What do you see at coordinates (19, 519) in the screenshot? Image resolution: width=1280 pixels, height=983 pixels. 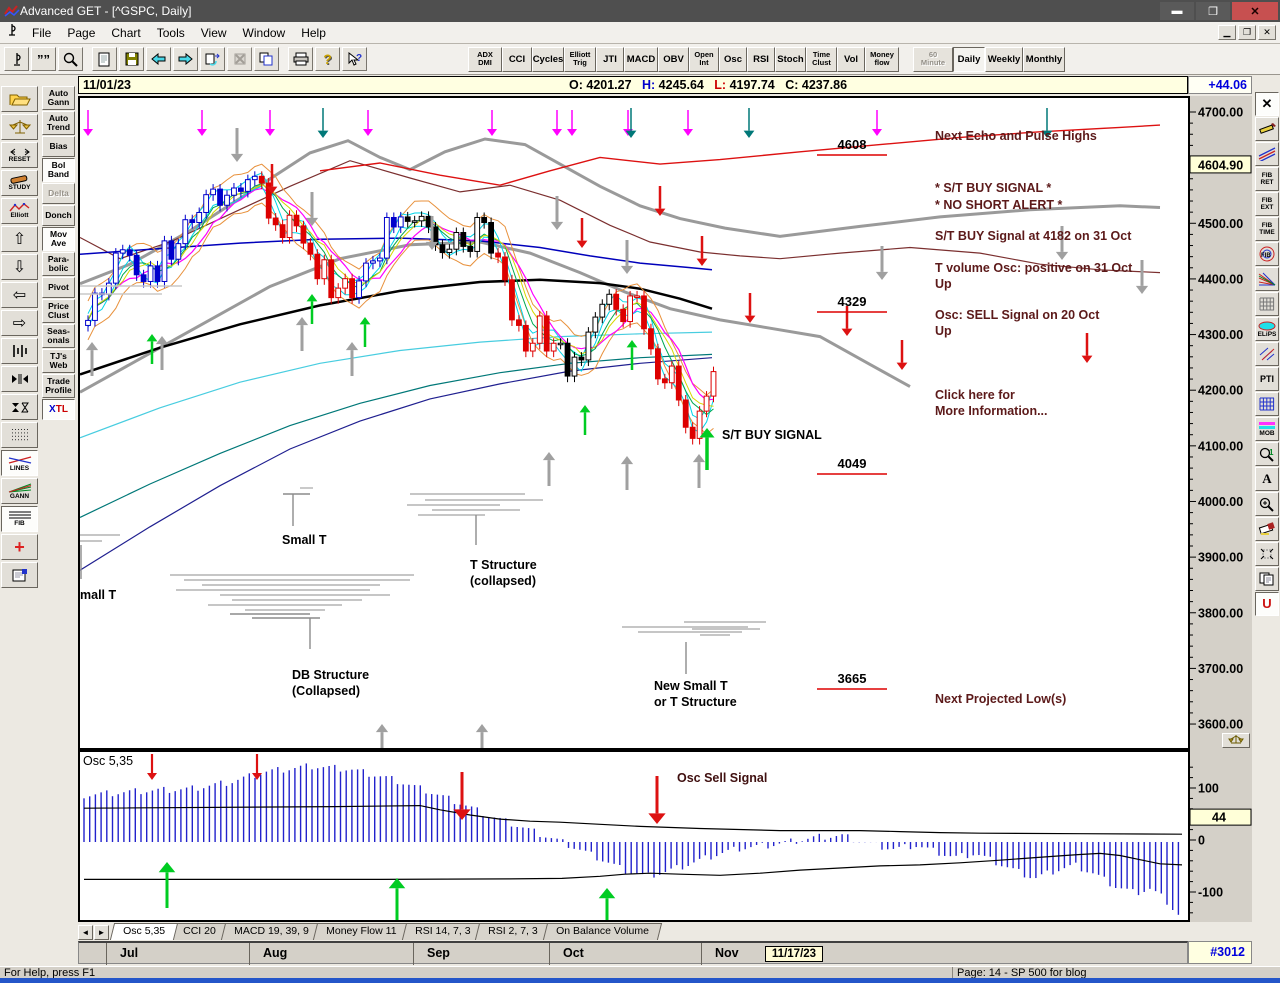 I see `fib-icon: FIB` at bounding box center [19, 519].